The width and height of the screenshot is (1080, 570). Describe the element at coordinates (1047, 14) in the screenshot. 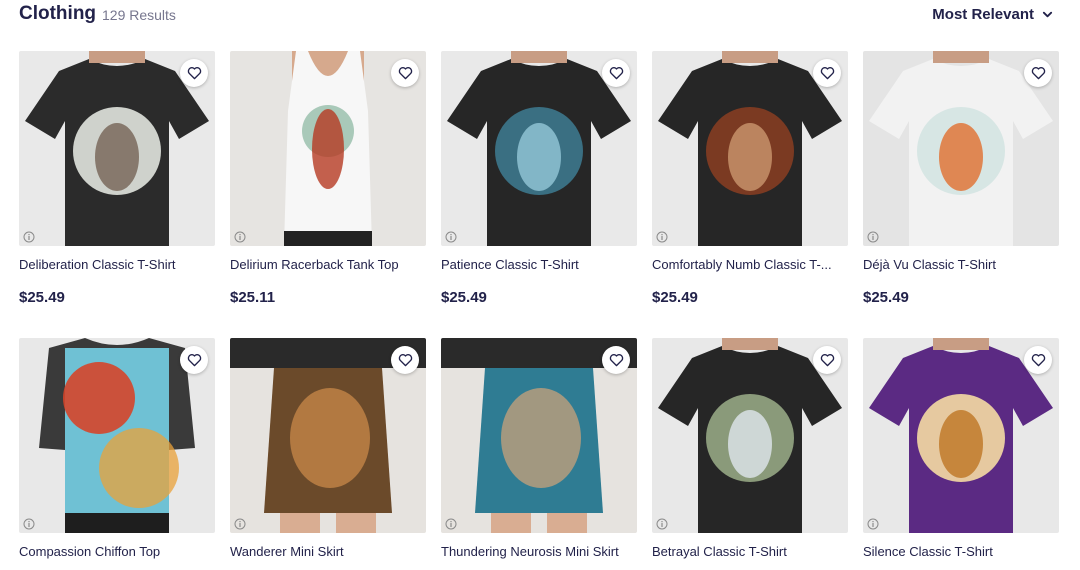

I see `chevron-down-icon` at that location.